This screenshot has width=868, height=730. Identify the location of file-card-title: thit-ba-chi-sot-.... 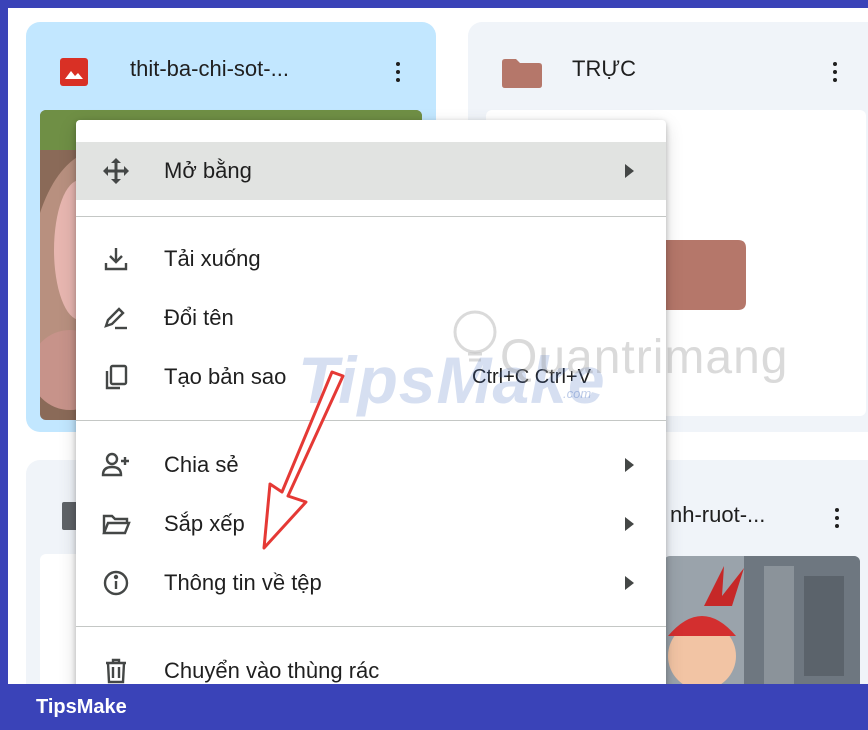
(209, 68).